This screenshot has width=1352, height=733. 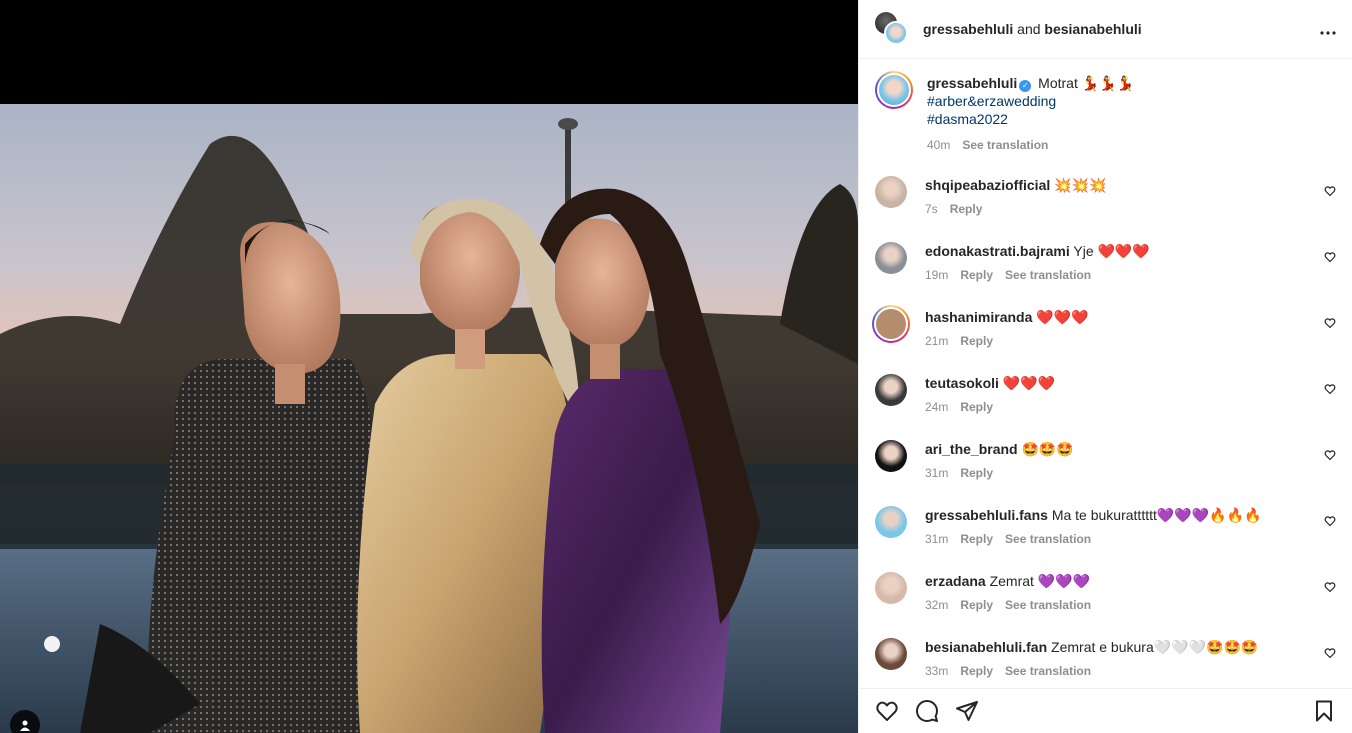 What do you see at coordinates (1080, 185) in the screenshot?
I see `comment-text: 💥💥💥` at bounding box center [1080, 185].